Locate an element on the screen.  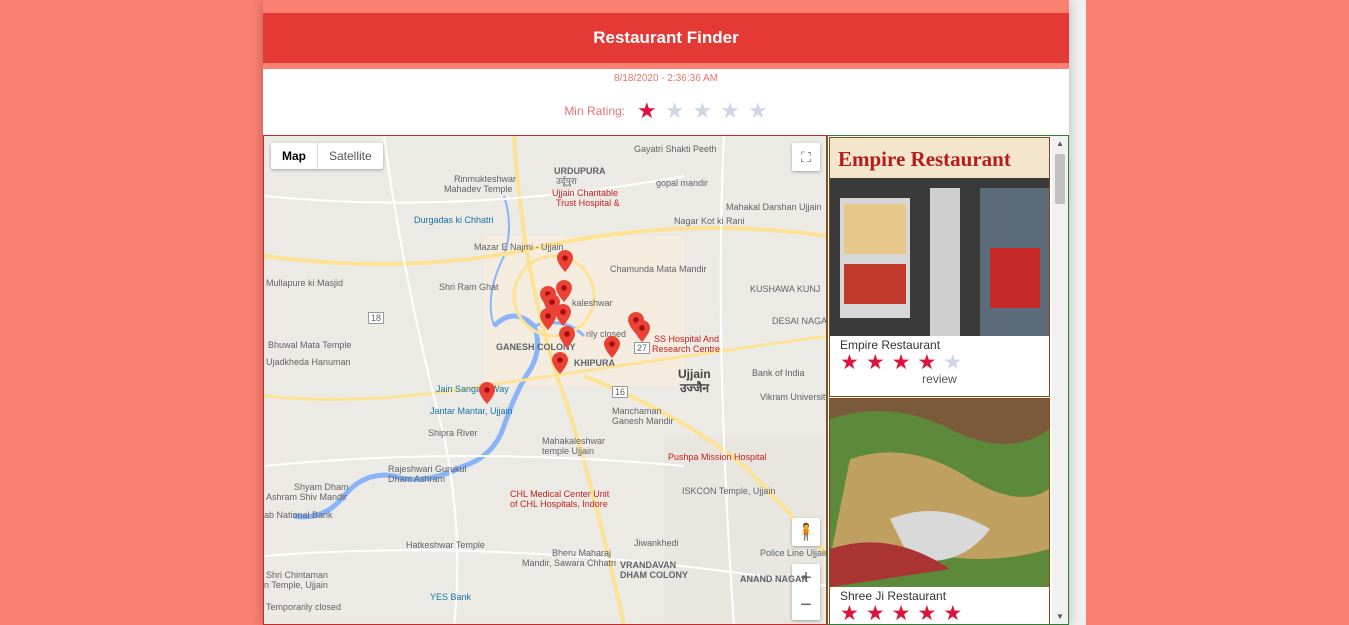
map-label-n-temple: n Temple, Ujjain is located at coordinates (296, 585).